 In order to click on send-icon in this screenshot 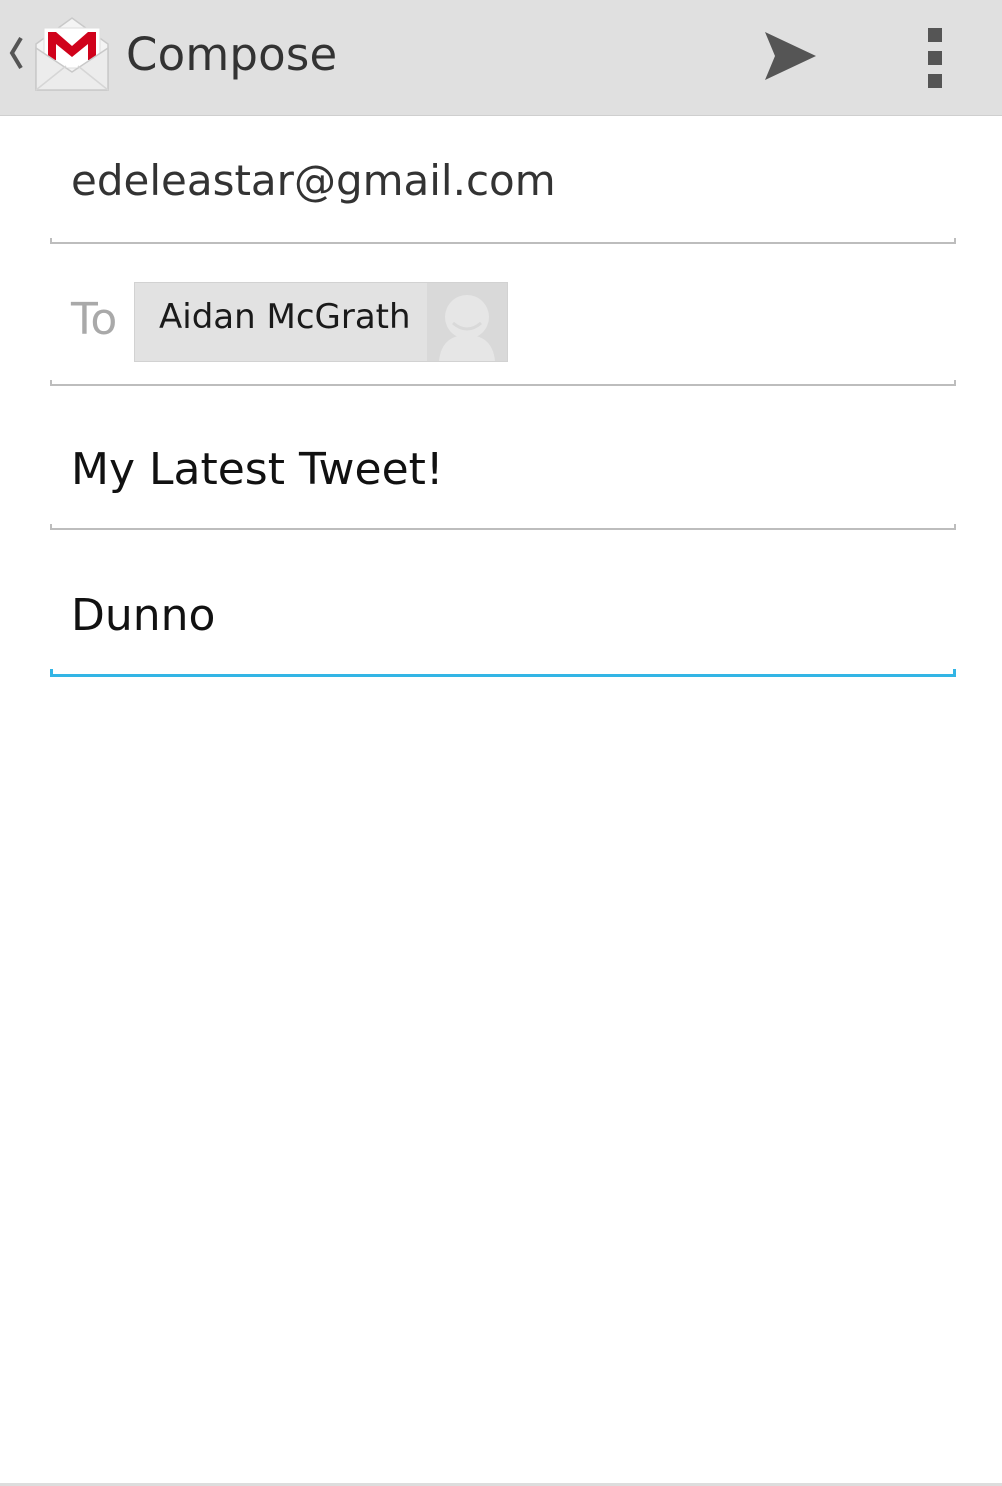, I will do `click(790, 56)`.